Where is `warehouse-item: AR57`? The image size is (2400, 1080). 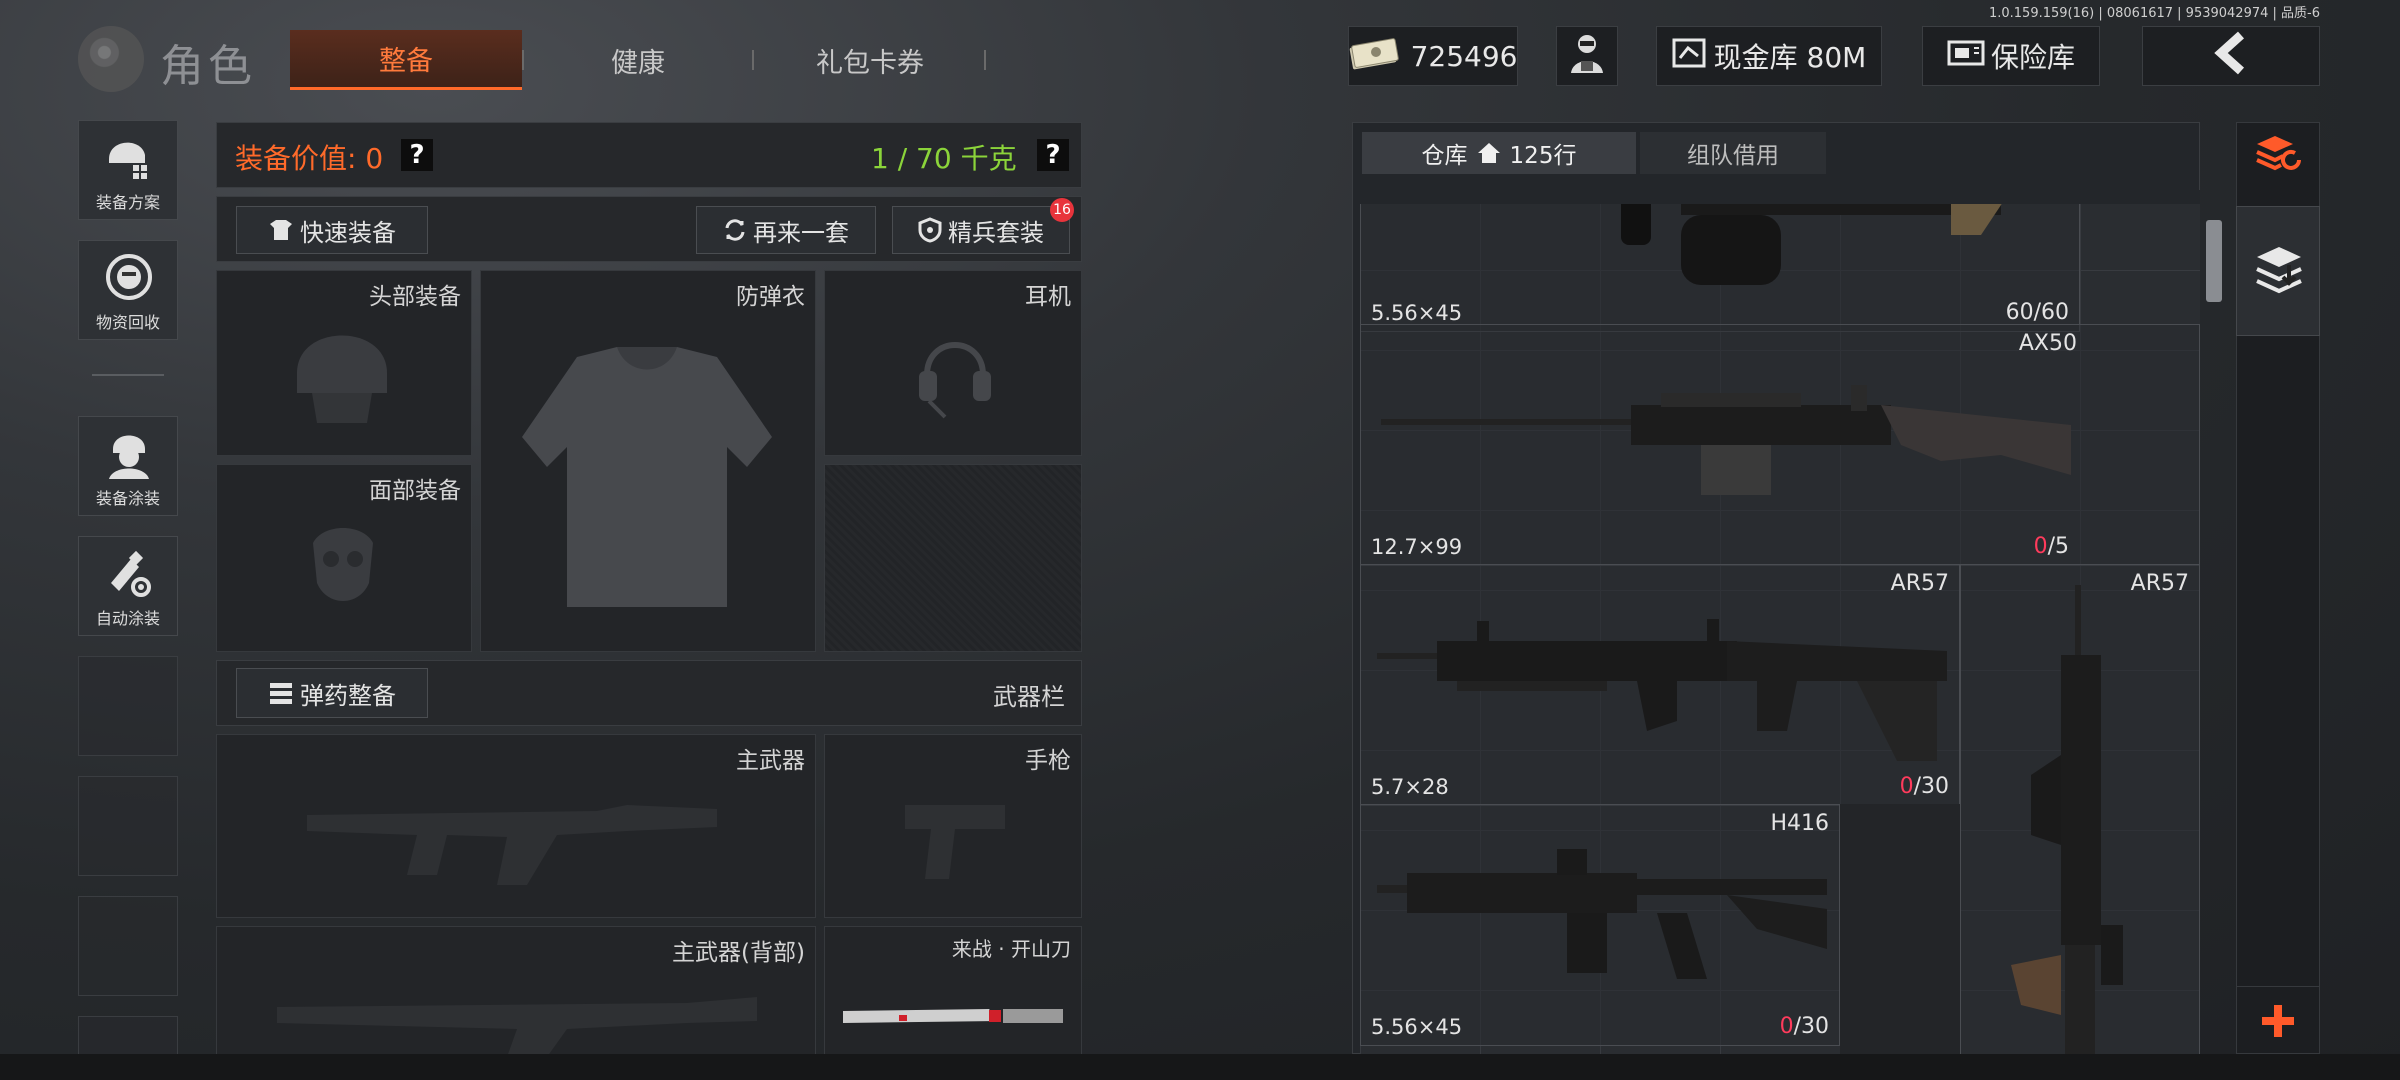 warehouse-item: AR57 is located at coordinates (2080, 809).